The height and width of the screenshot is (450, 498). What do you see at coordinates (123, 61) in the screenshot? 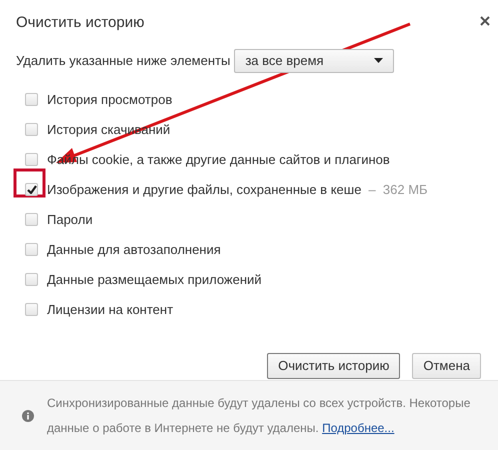
I see `range-label: Удалить указанные ниже элементы` at bounding box center [123, 61].